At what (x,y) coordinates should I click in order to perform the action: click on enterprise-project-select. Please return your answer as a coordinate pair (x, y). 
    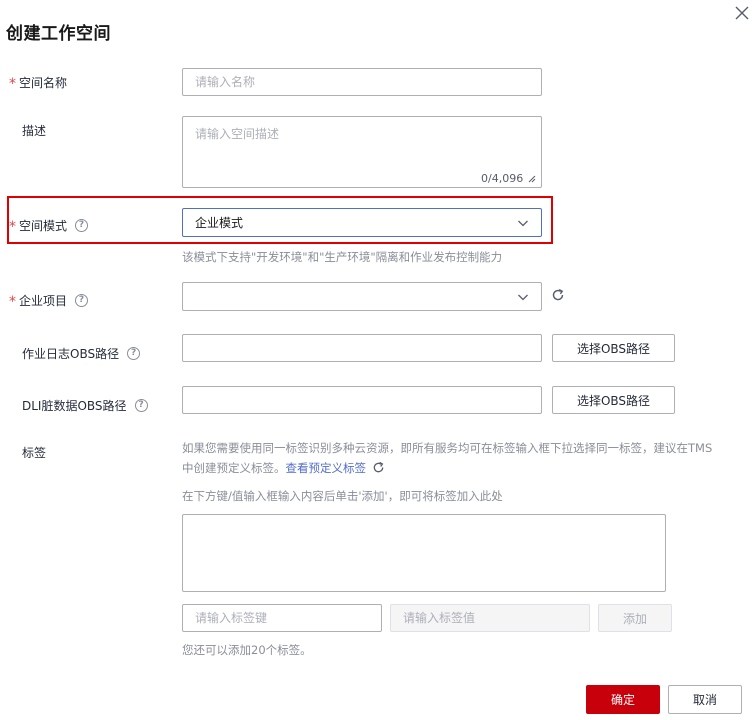
    Looking at the image, I should click on (362, 296).